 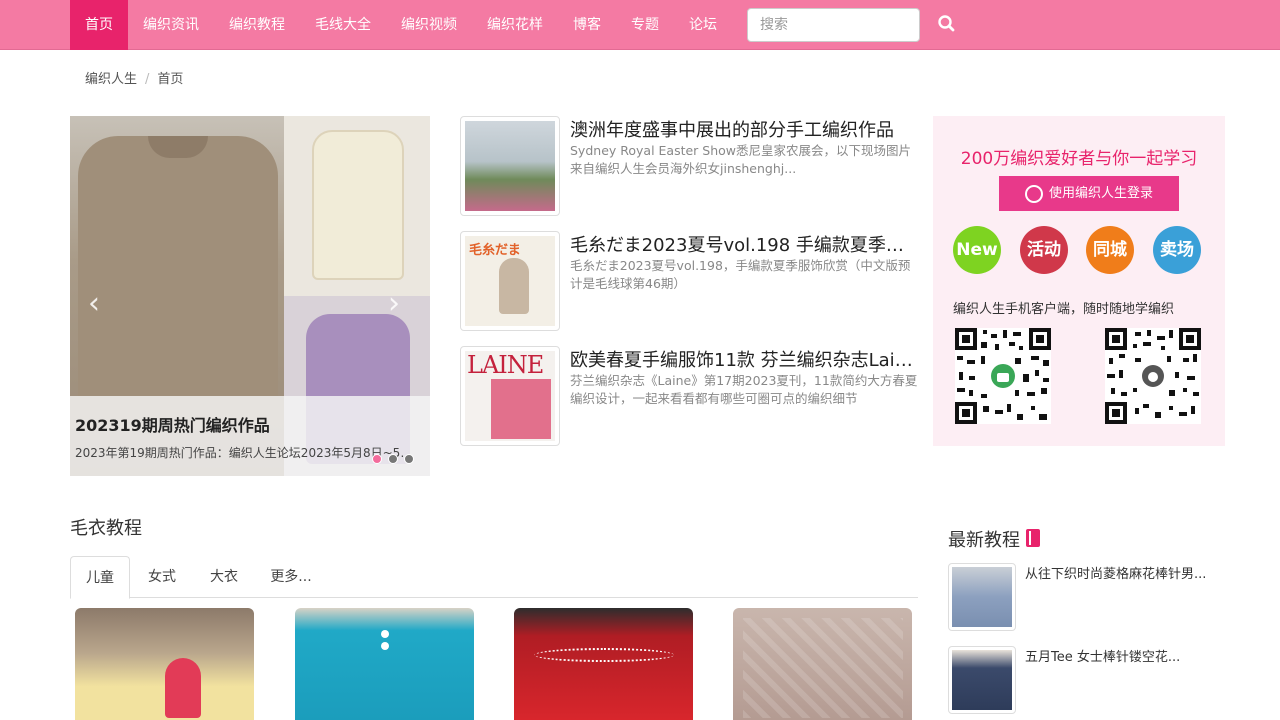 I want to click on carousel-caption-title: 202319期周热门编织作品, so click(x=250, y=424).